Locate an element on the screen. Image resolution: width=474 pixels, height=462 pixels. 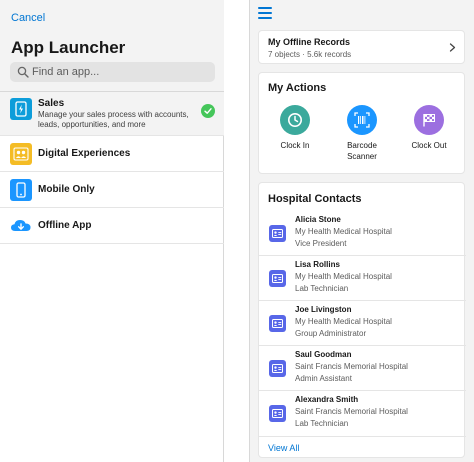
clock-out-action: Clock Out is located at coordinates (429, 128).